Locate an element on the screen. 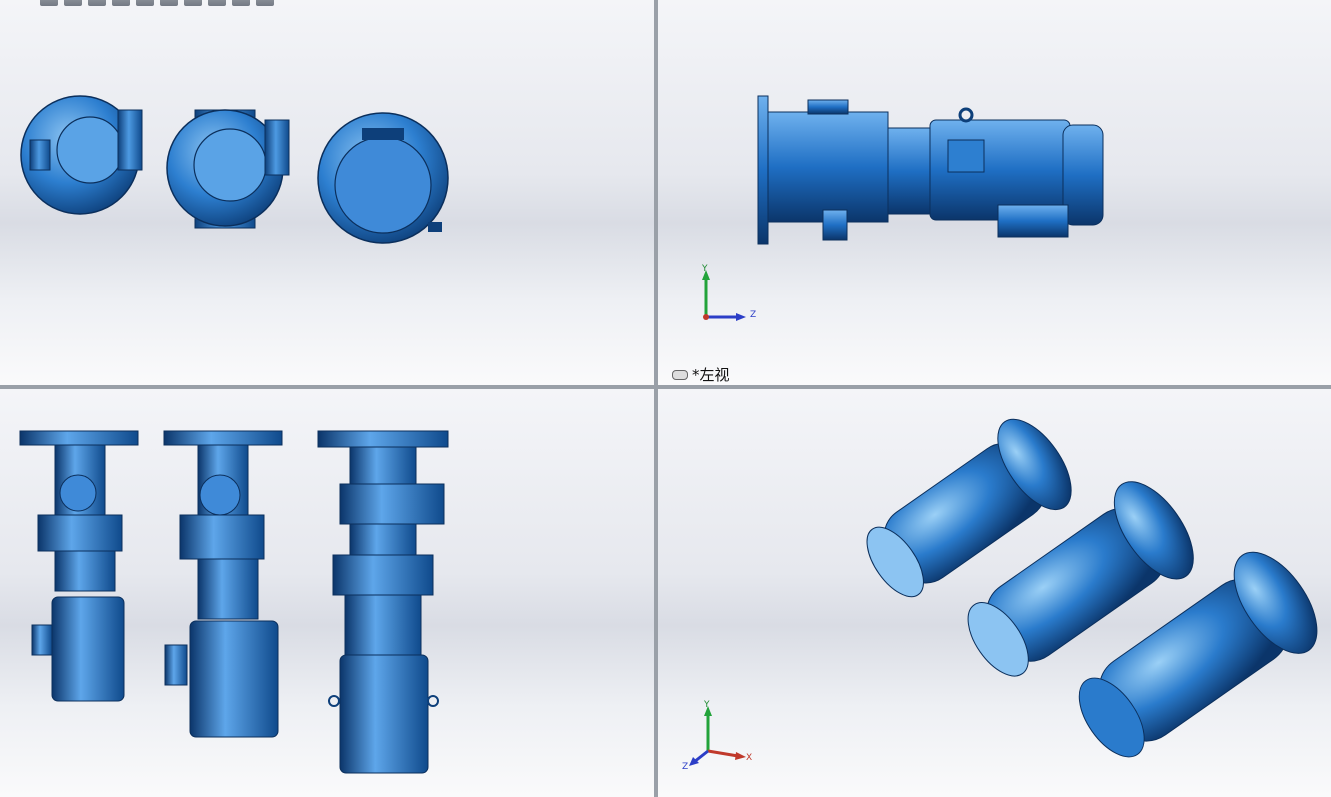 Image resolution: width=1331 pixels, height=797 pixels. triad-iso-y-label: Y is located at coordinates (706, 705).